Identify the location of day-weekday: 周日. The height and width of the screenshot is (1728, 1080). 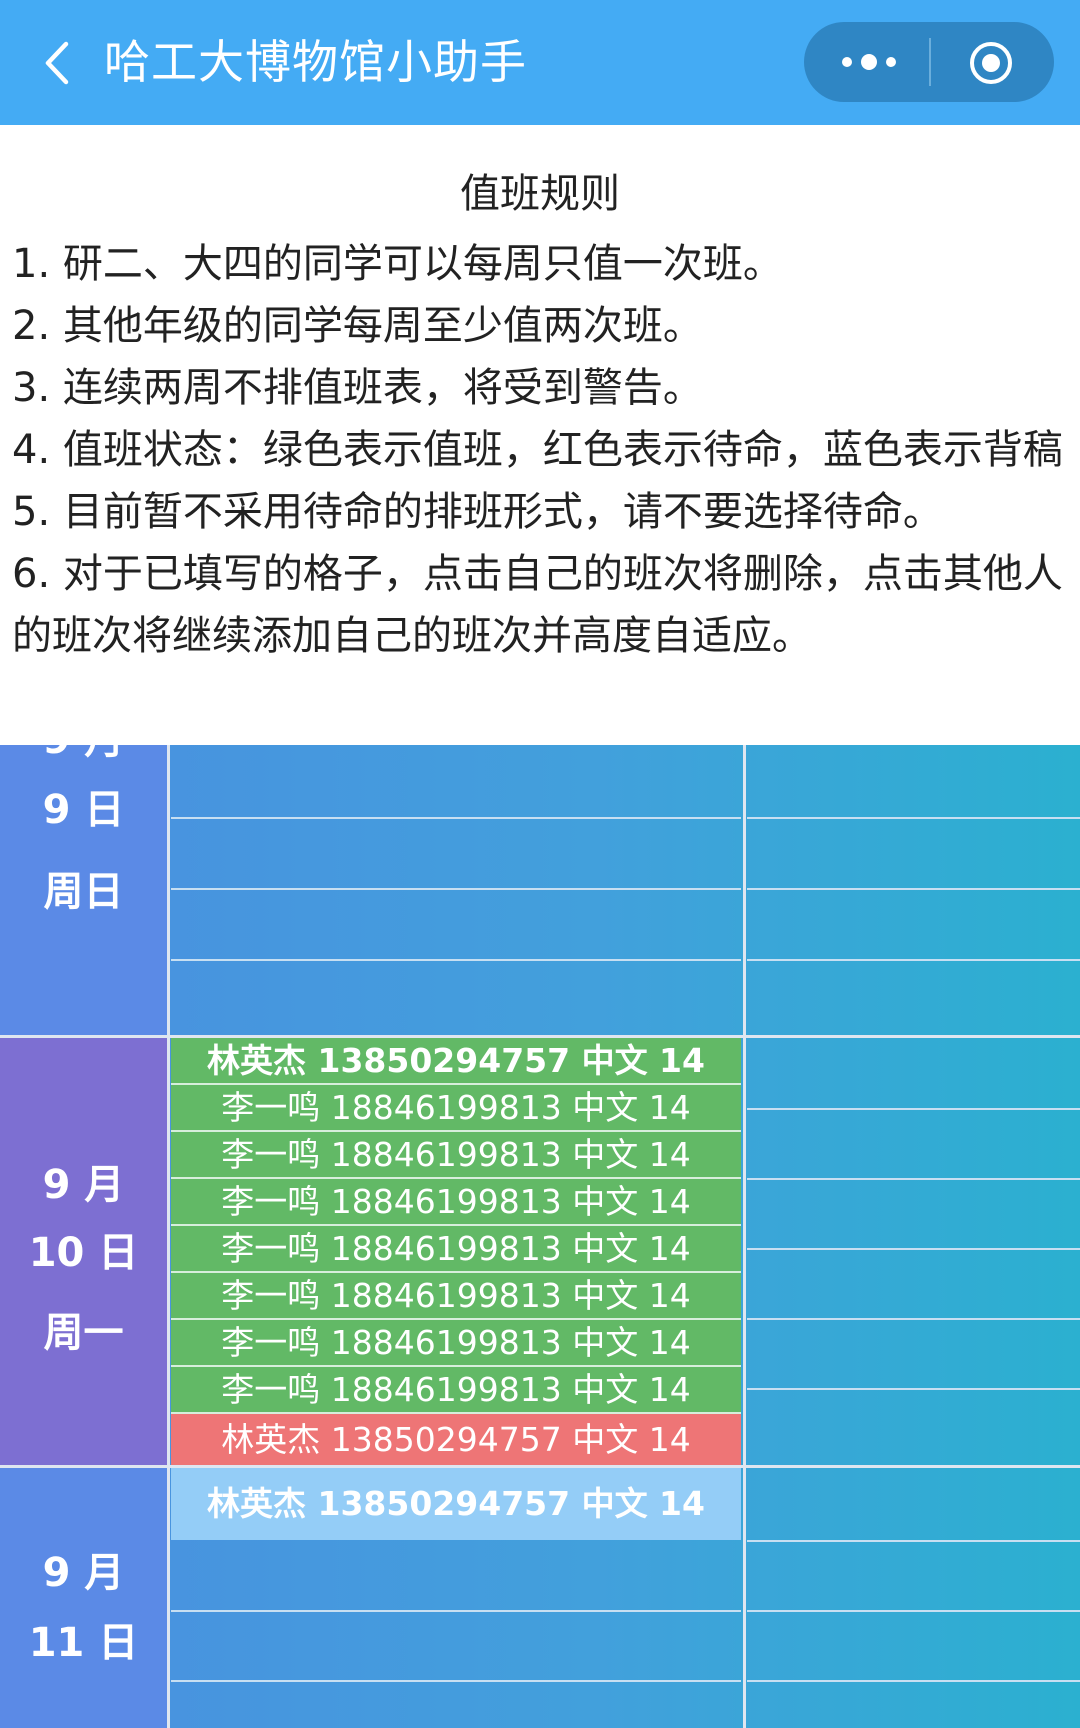
(83, 892).